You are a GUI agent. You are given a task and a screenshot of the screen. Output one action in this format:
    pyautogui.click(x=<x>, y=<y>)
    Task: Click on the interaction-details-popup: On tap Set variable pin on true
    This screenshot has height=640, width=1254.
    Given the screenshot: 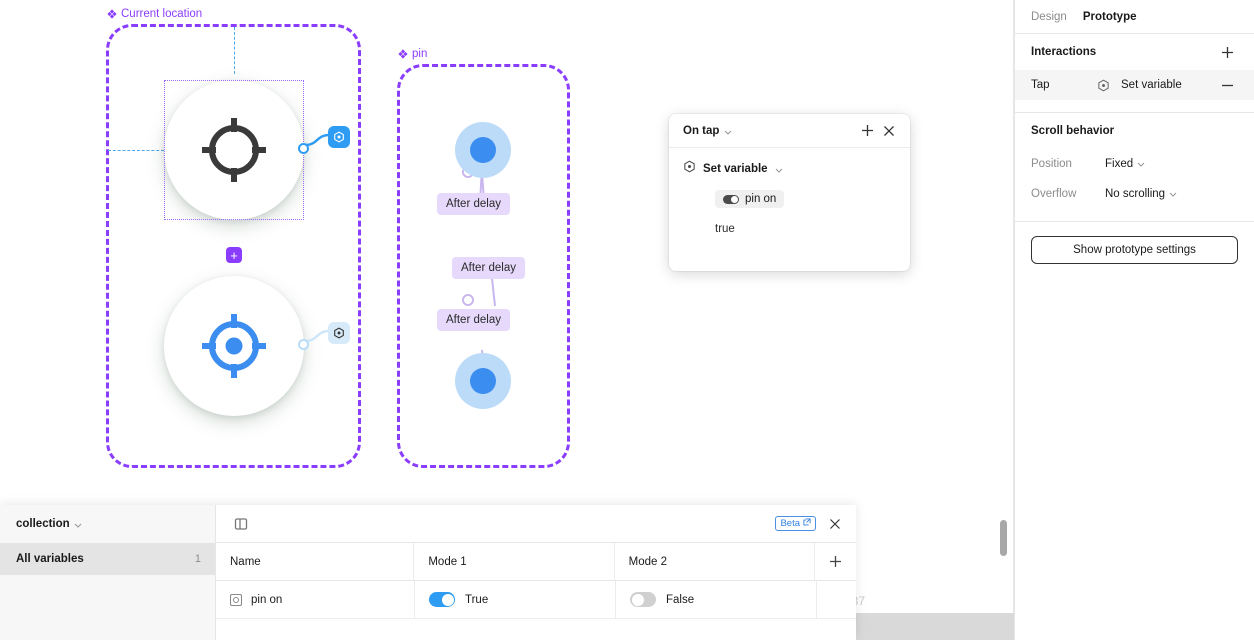 What is the action you would take?
    pyautogui.click(x=789, y=192)
    